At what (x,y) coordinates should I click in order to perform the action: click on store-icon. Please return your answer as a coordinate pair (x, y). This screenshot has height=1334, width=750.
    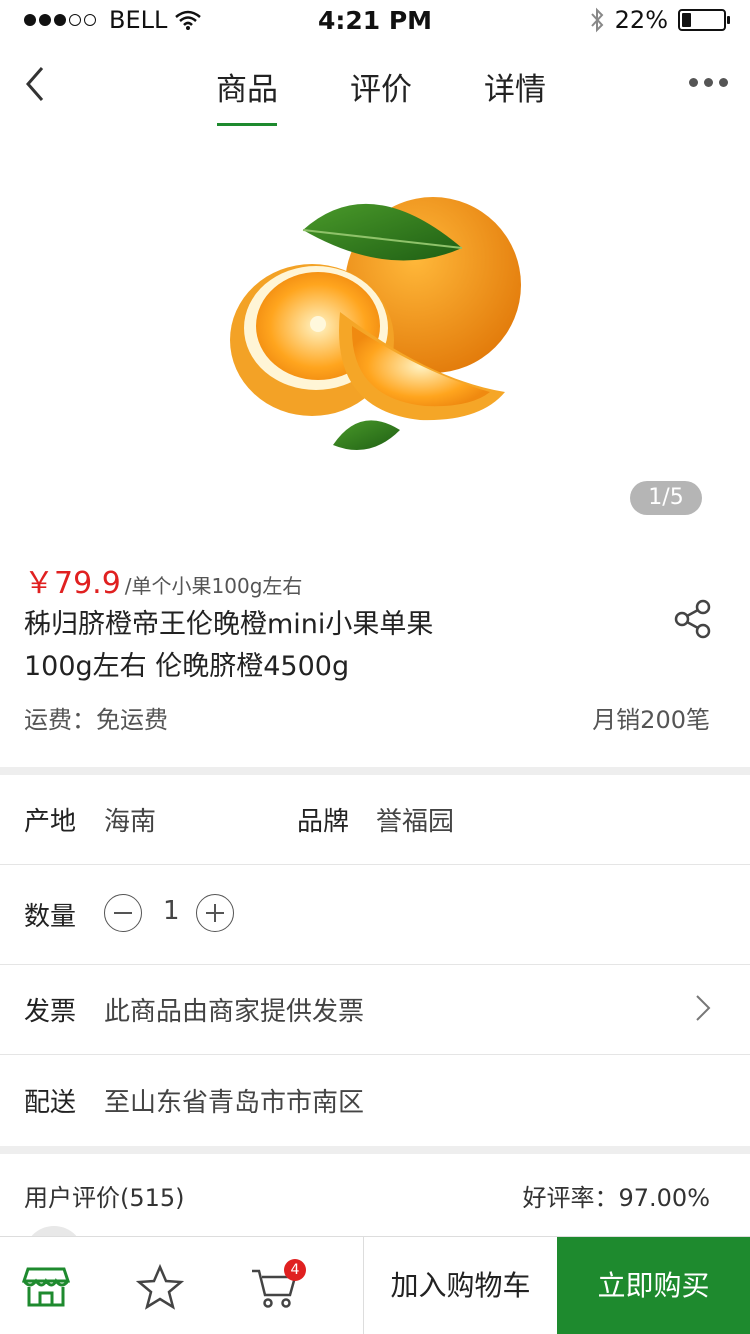
    Looking at the image, I should click on (46, 1287).